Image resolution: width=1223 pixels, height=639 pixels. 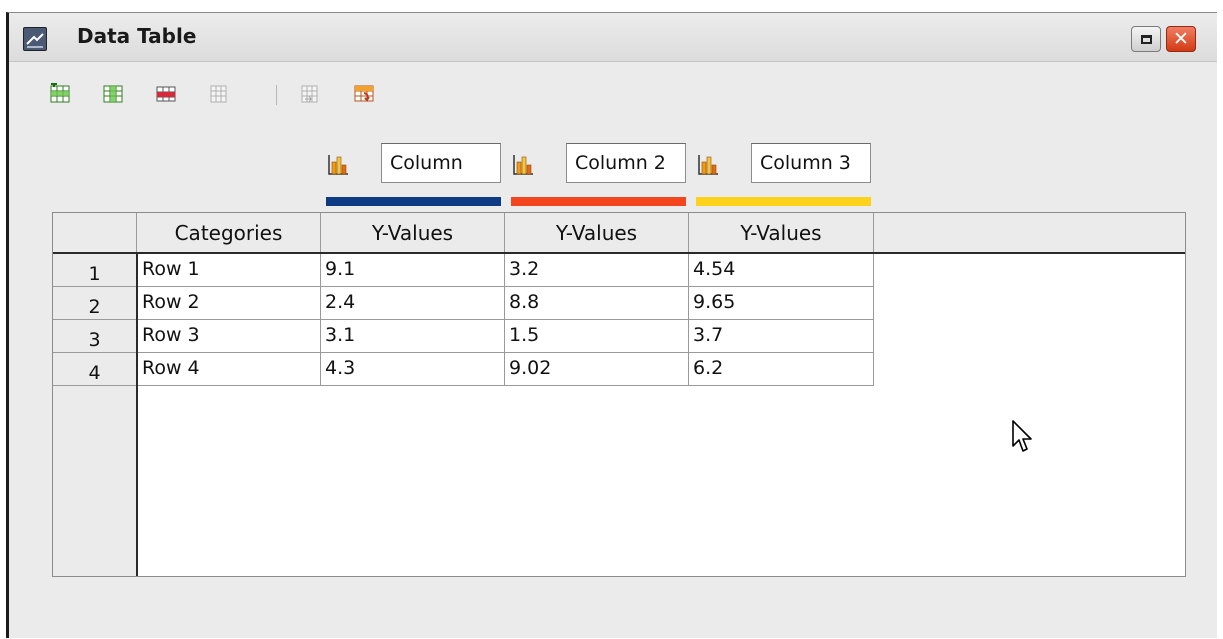 I want to click on table-cell: Row 2, so click(x=229, y=303).